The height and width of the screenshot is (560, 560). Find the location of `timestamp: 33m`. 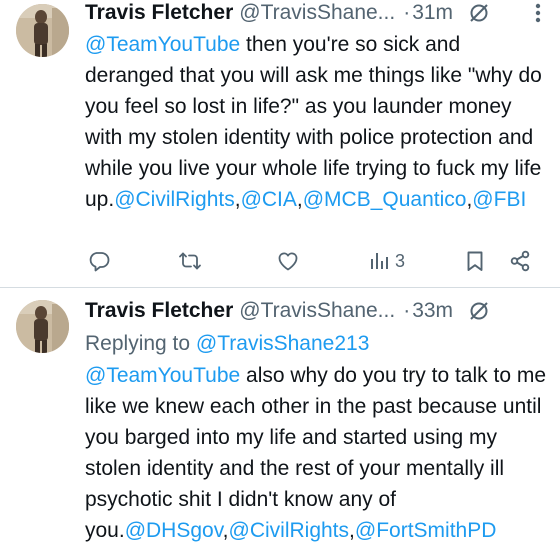

timestamp: 33m is located at coordinates (432, 311).